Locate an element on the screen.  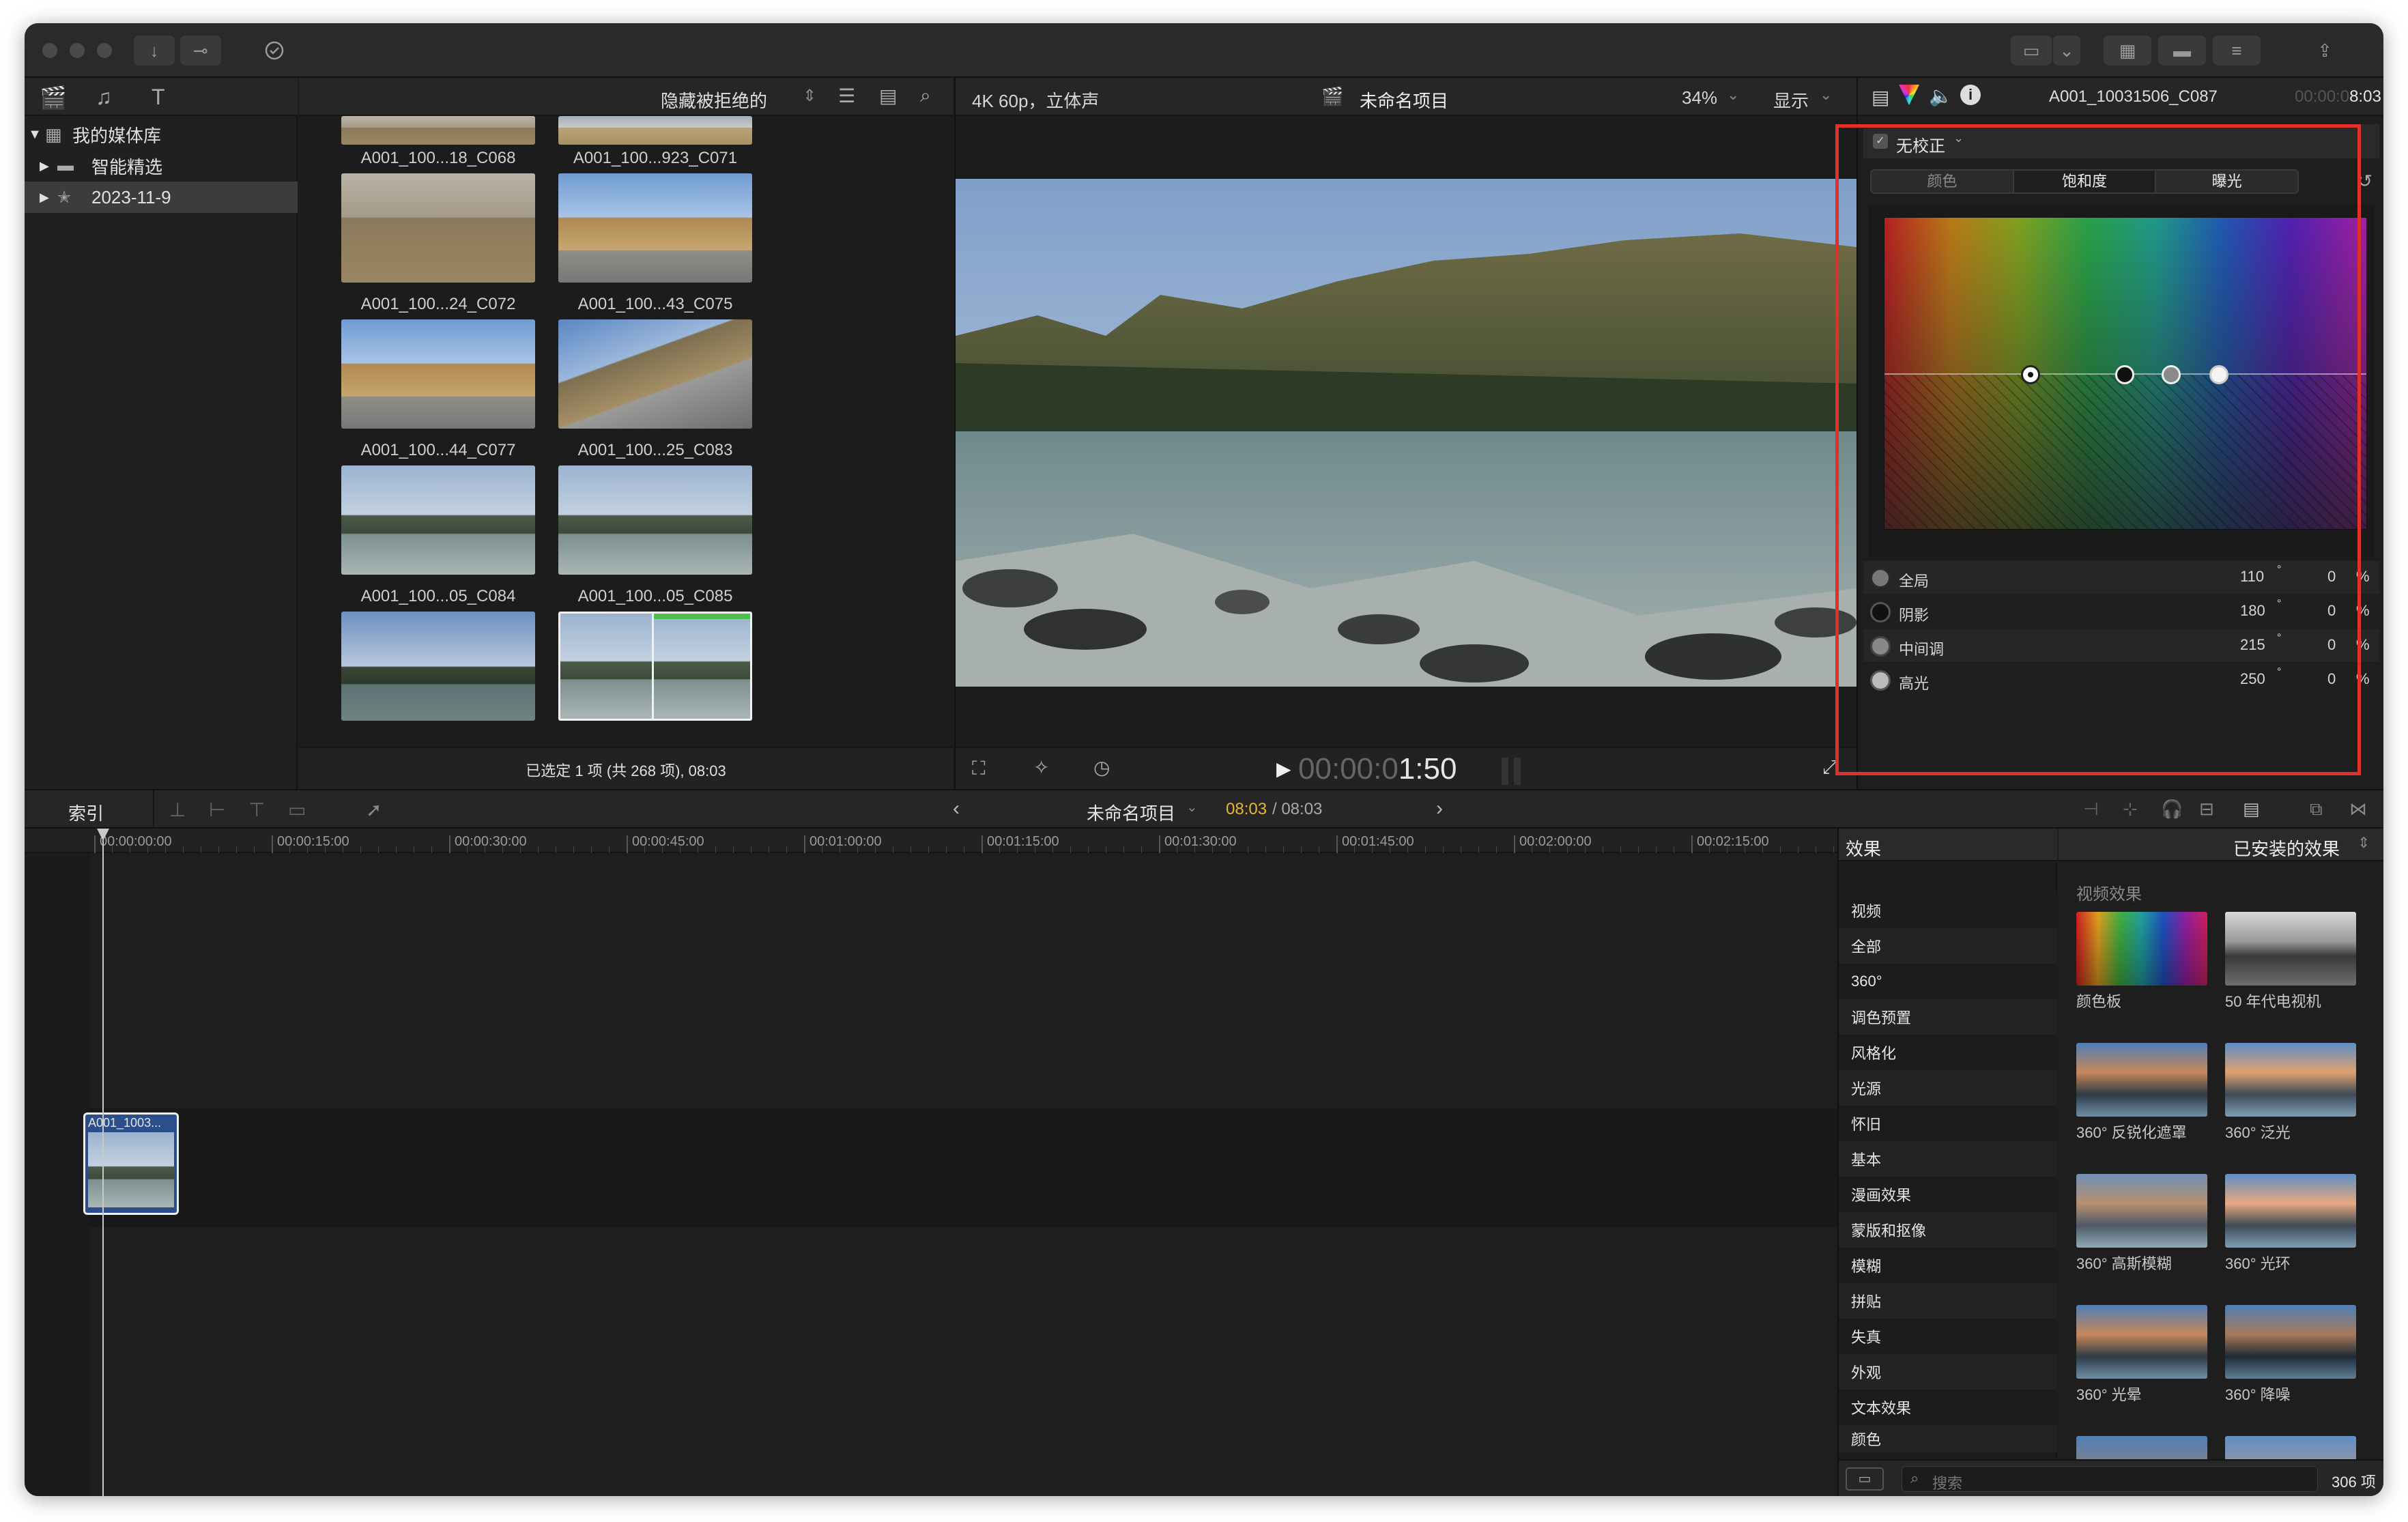
append-clip-icon: ⊤ is located at coordinates (256, 810).